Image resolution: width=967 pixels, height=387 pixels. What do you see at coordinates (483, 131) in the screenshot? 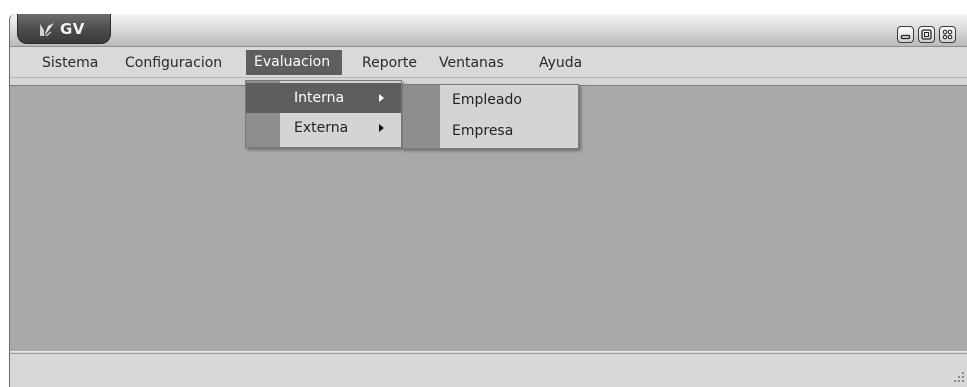
I see `menu-item-empresa-label: Empresa` at bounding box center [483, 131].